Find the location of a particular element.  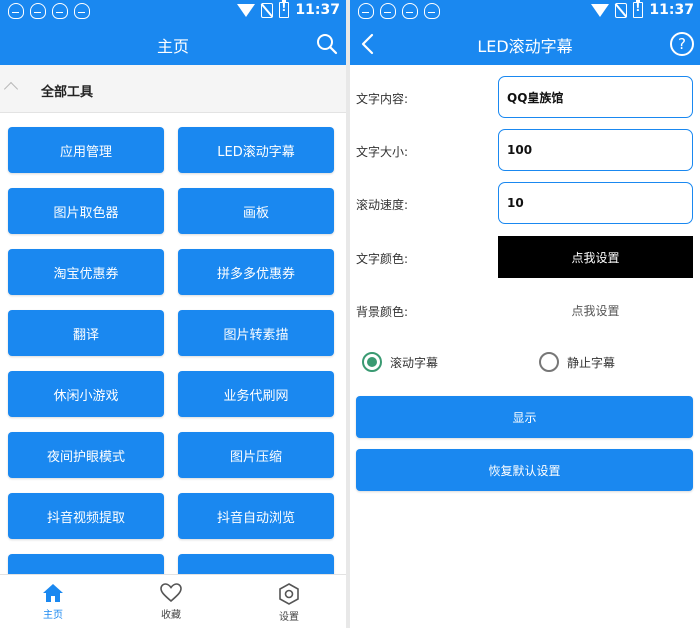

nav-label-home: 主页 is located at coordinates (53, 615).